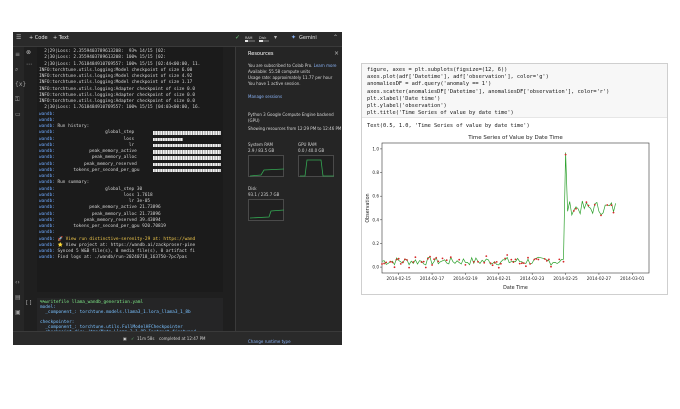  I want to click on output-line: wandb: peak_memory_active 21.73896, so click(100, 208).